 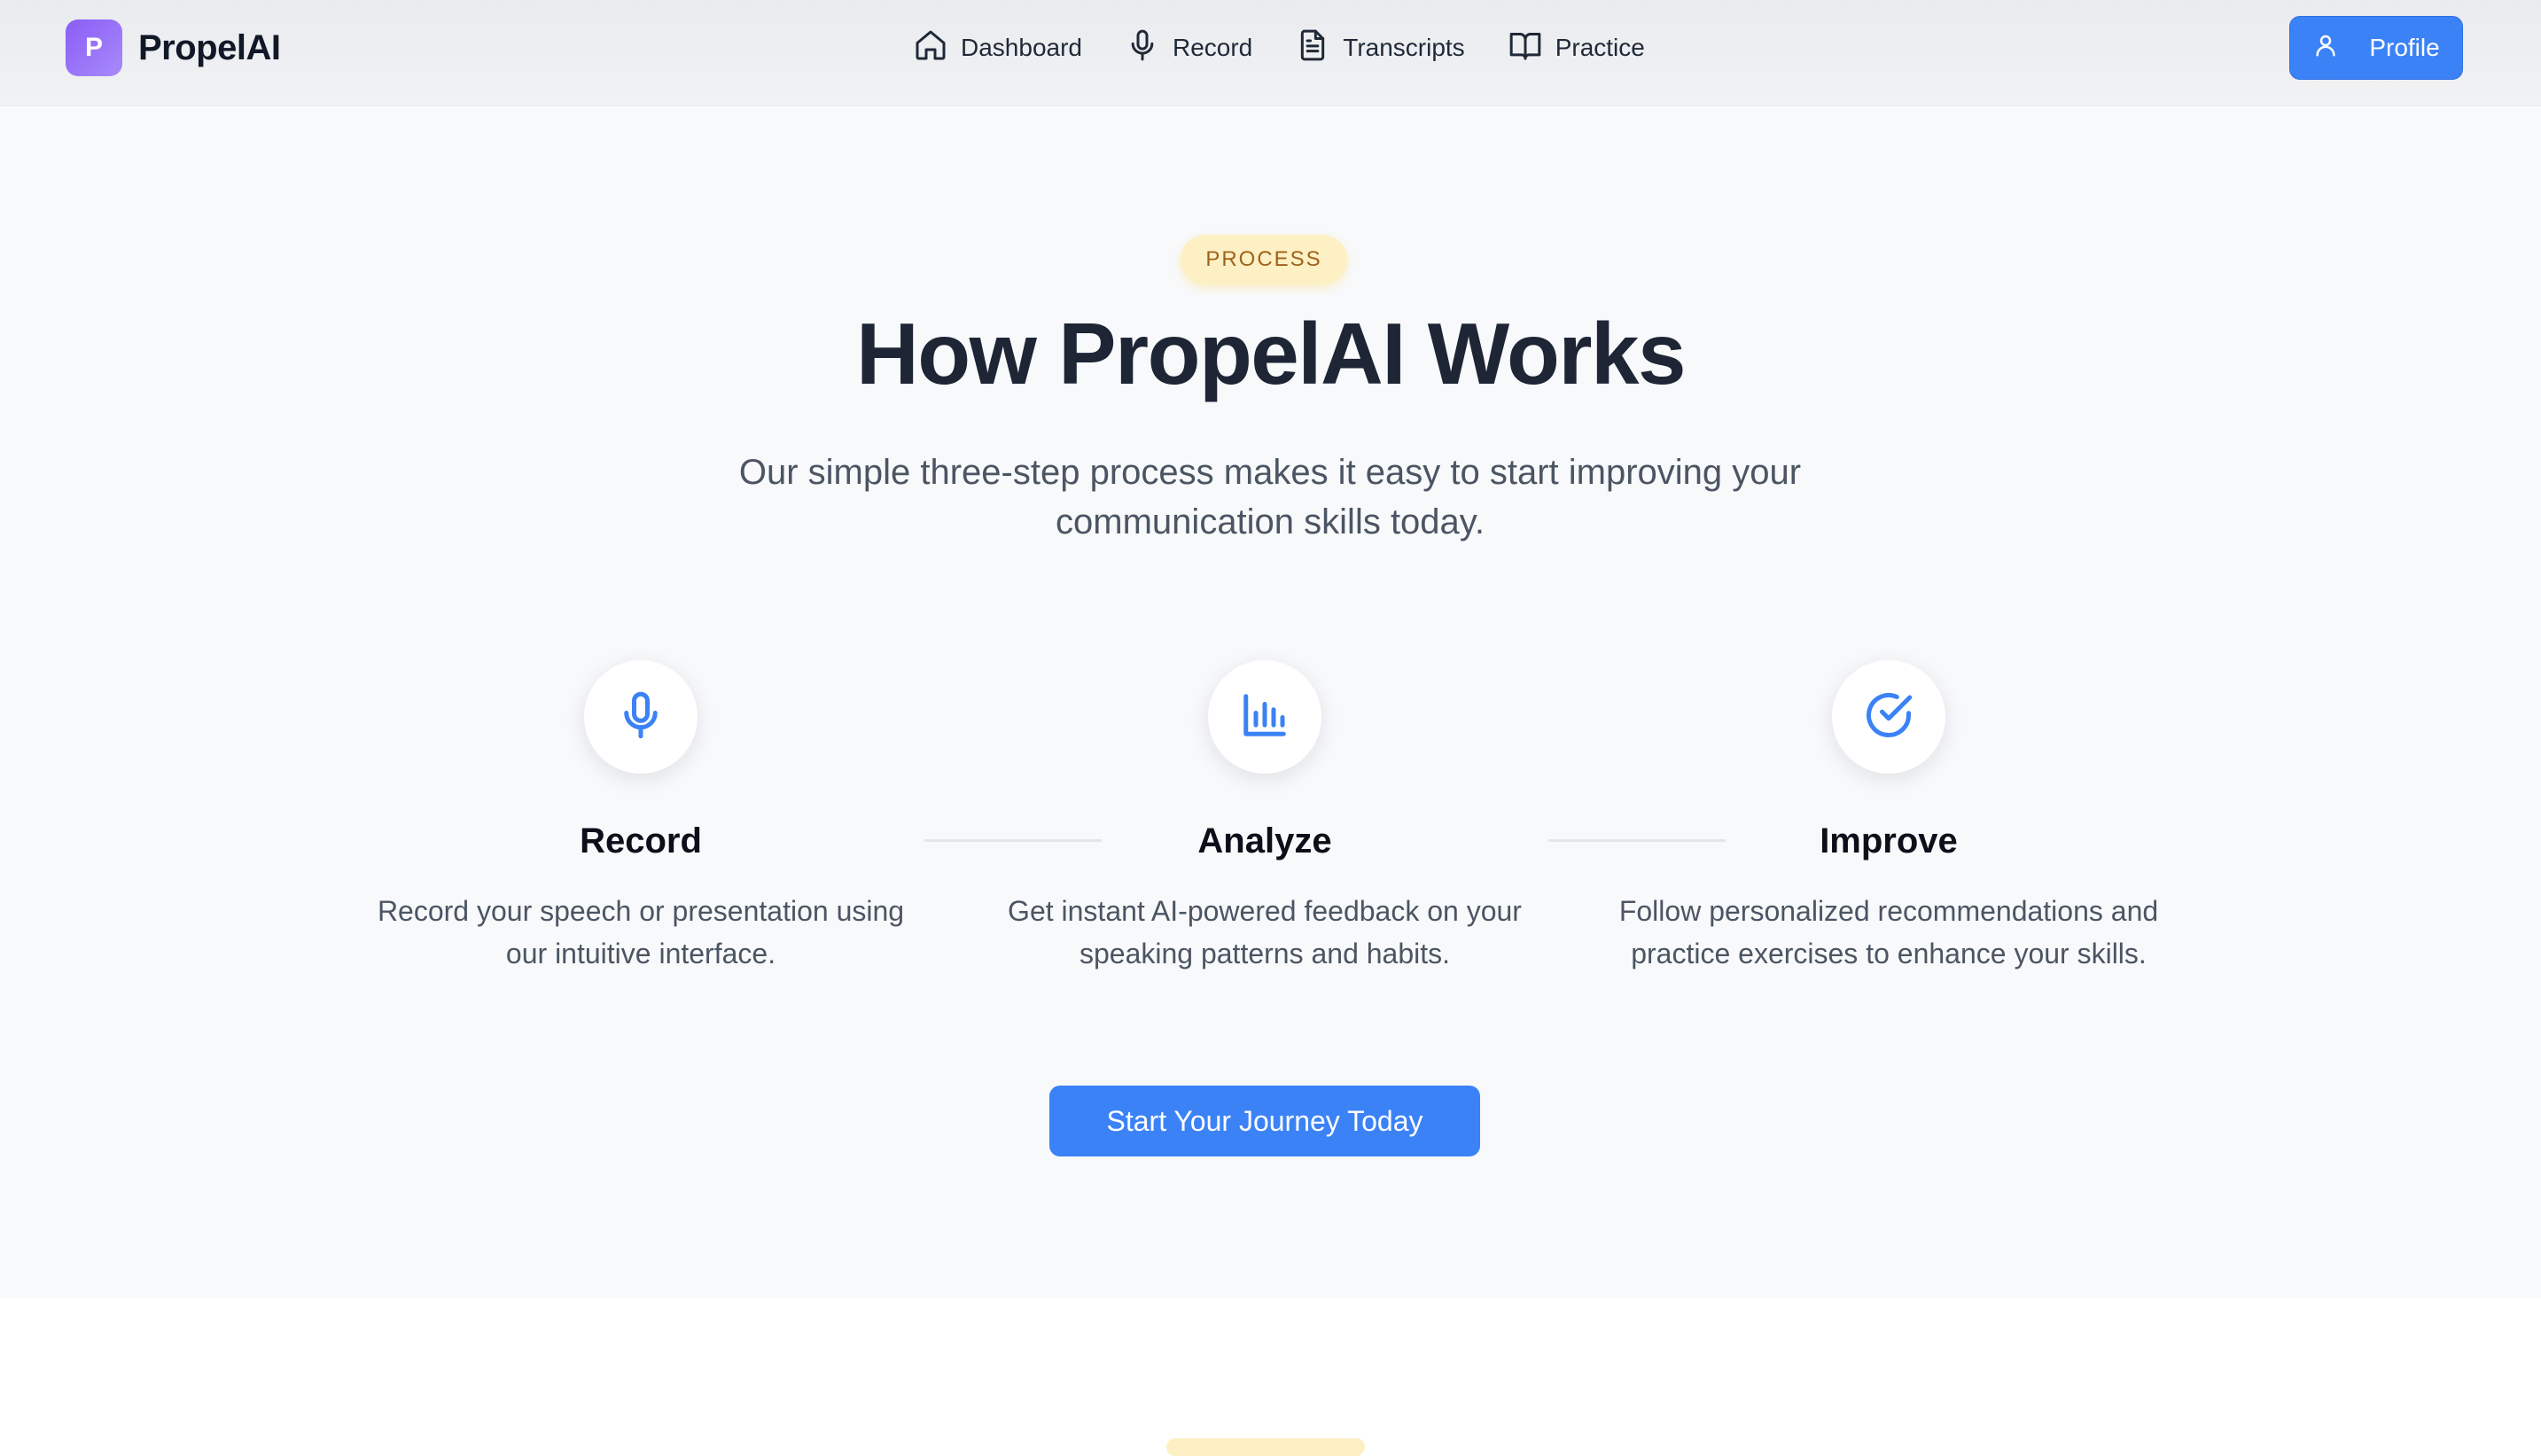 I want to click on check-circle-icon, so click(x=1888, y=717).